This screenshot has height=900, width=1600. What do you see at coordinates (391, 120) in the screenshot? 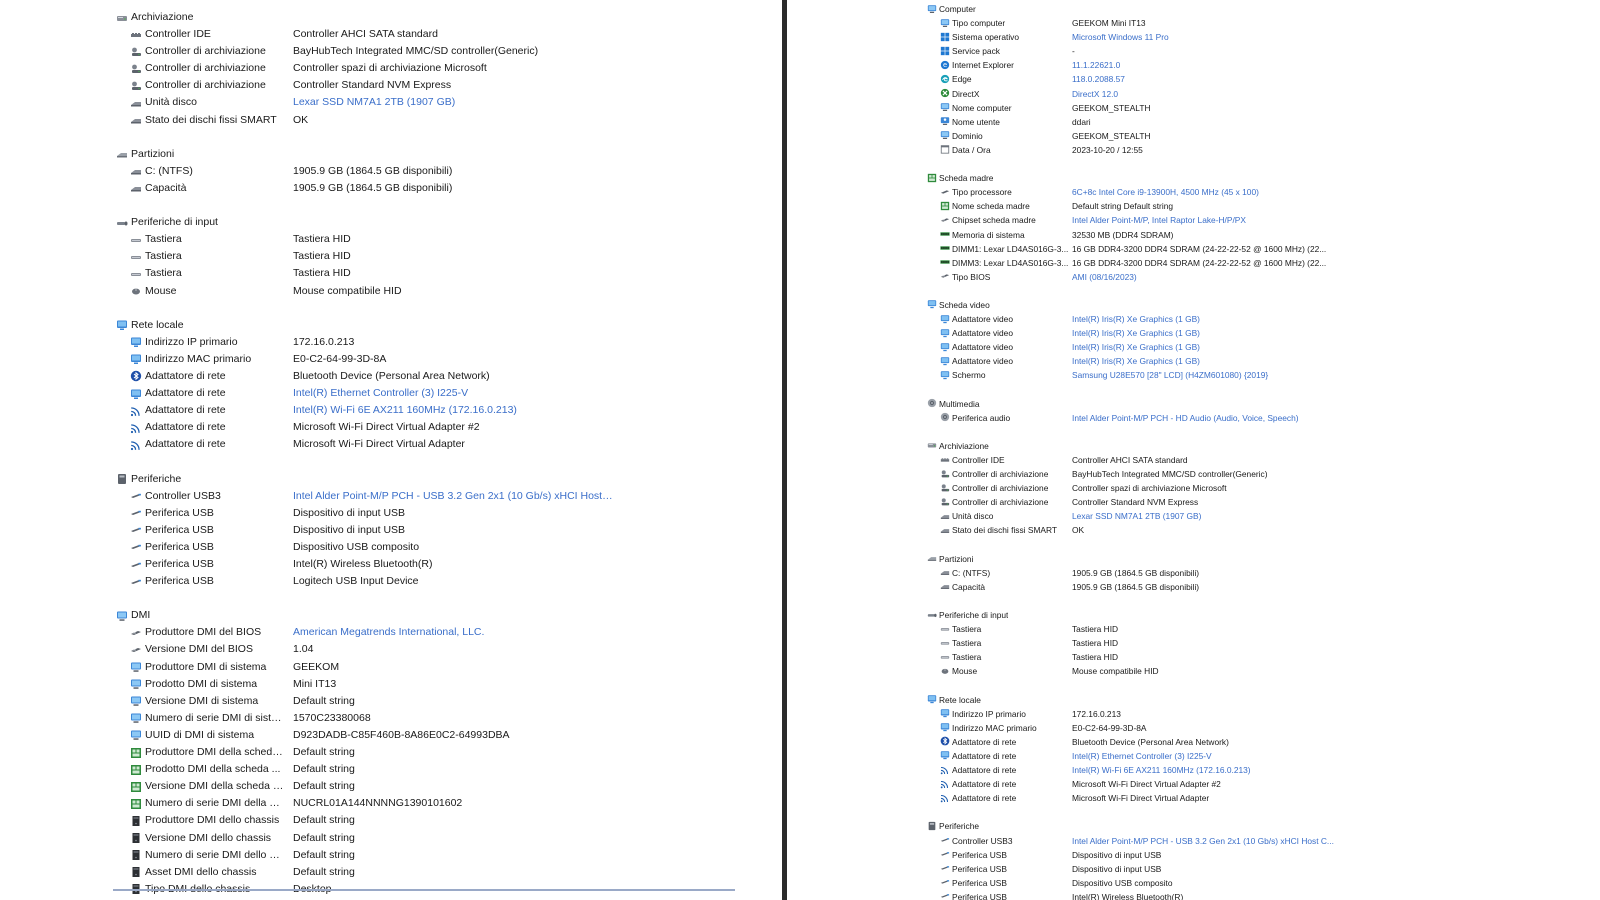
I see `report-row: Stato dei dischi fissi SMART OK` at bounding box center [391, 120].